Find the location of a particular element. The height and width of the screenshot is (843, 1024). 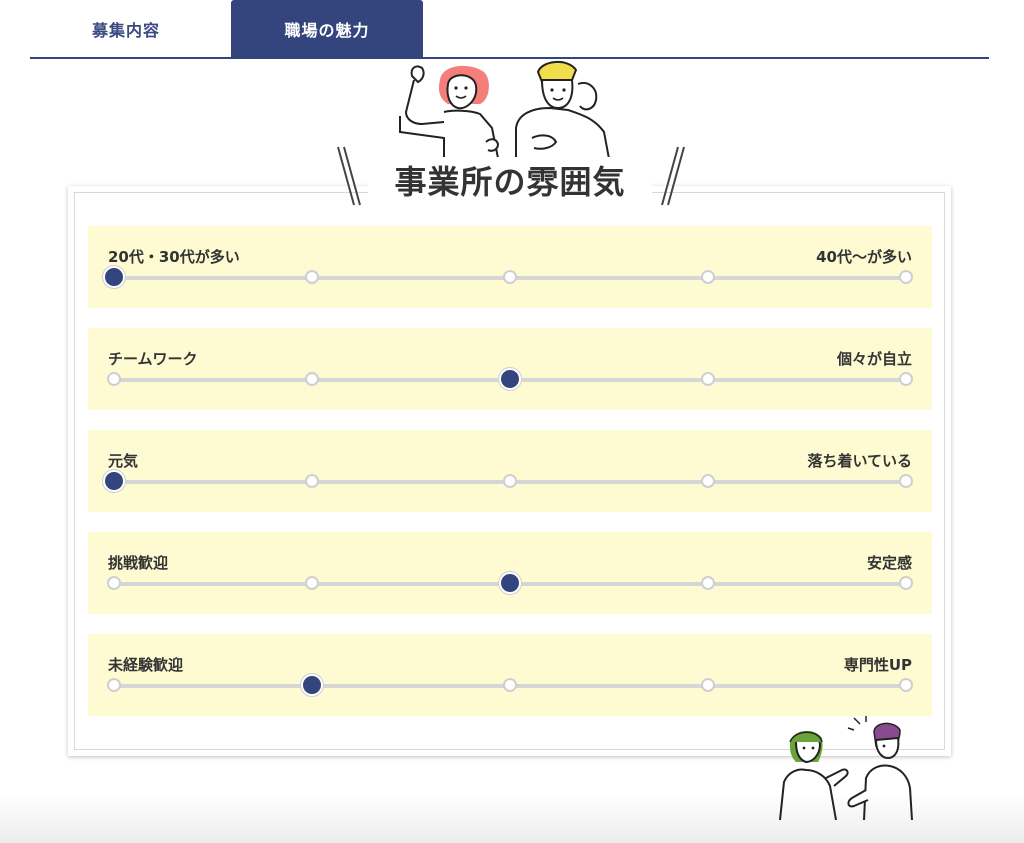

scale-left-label: 挑戦歓迎 is located at coordinates (138, 563).